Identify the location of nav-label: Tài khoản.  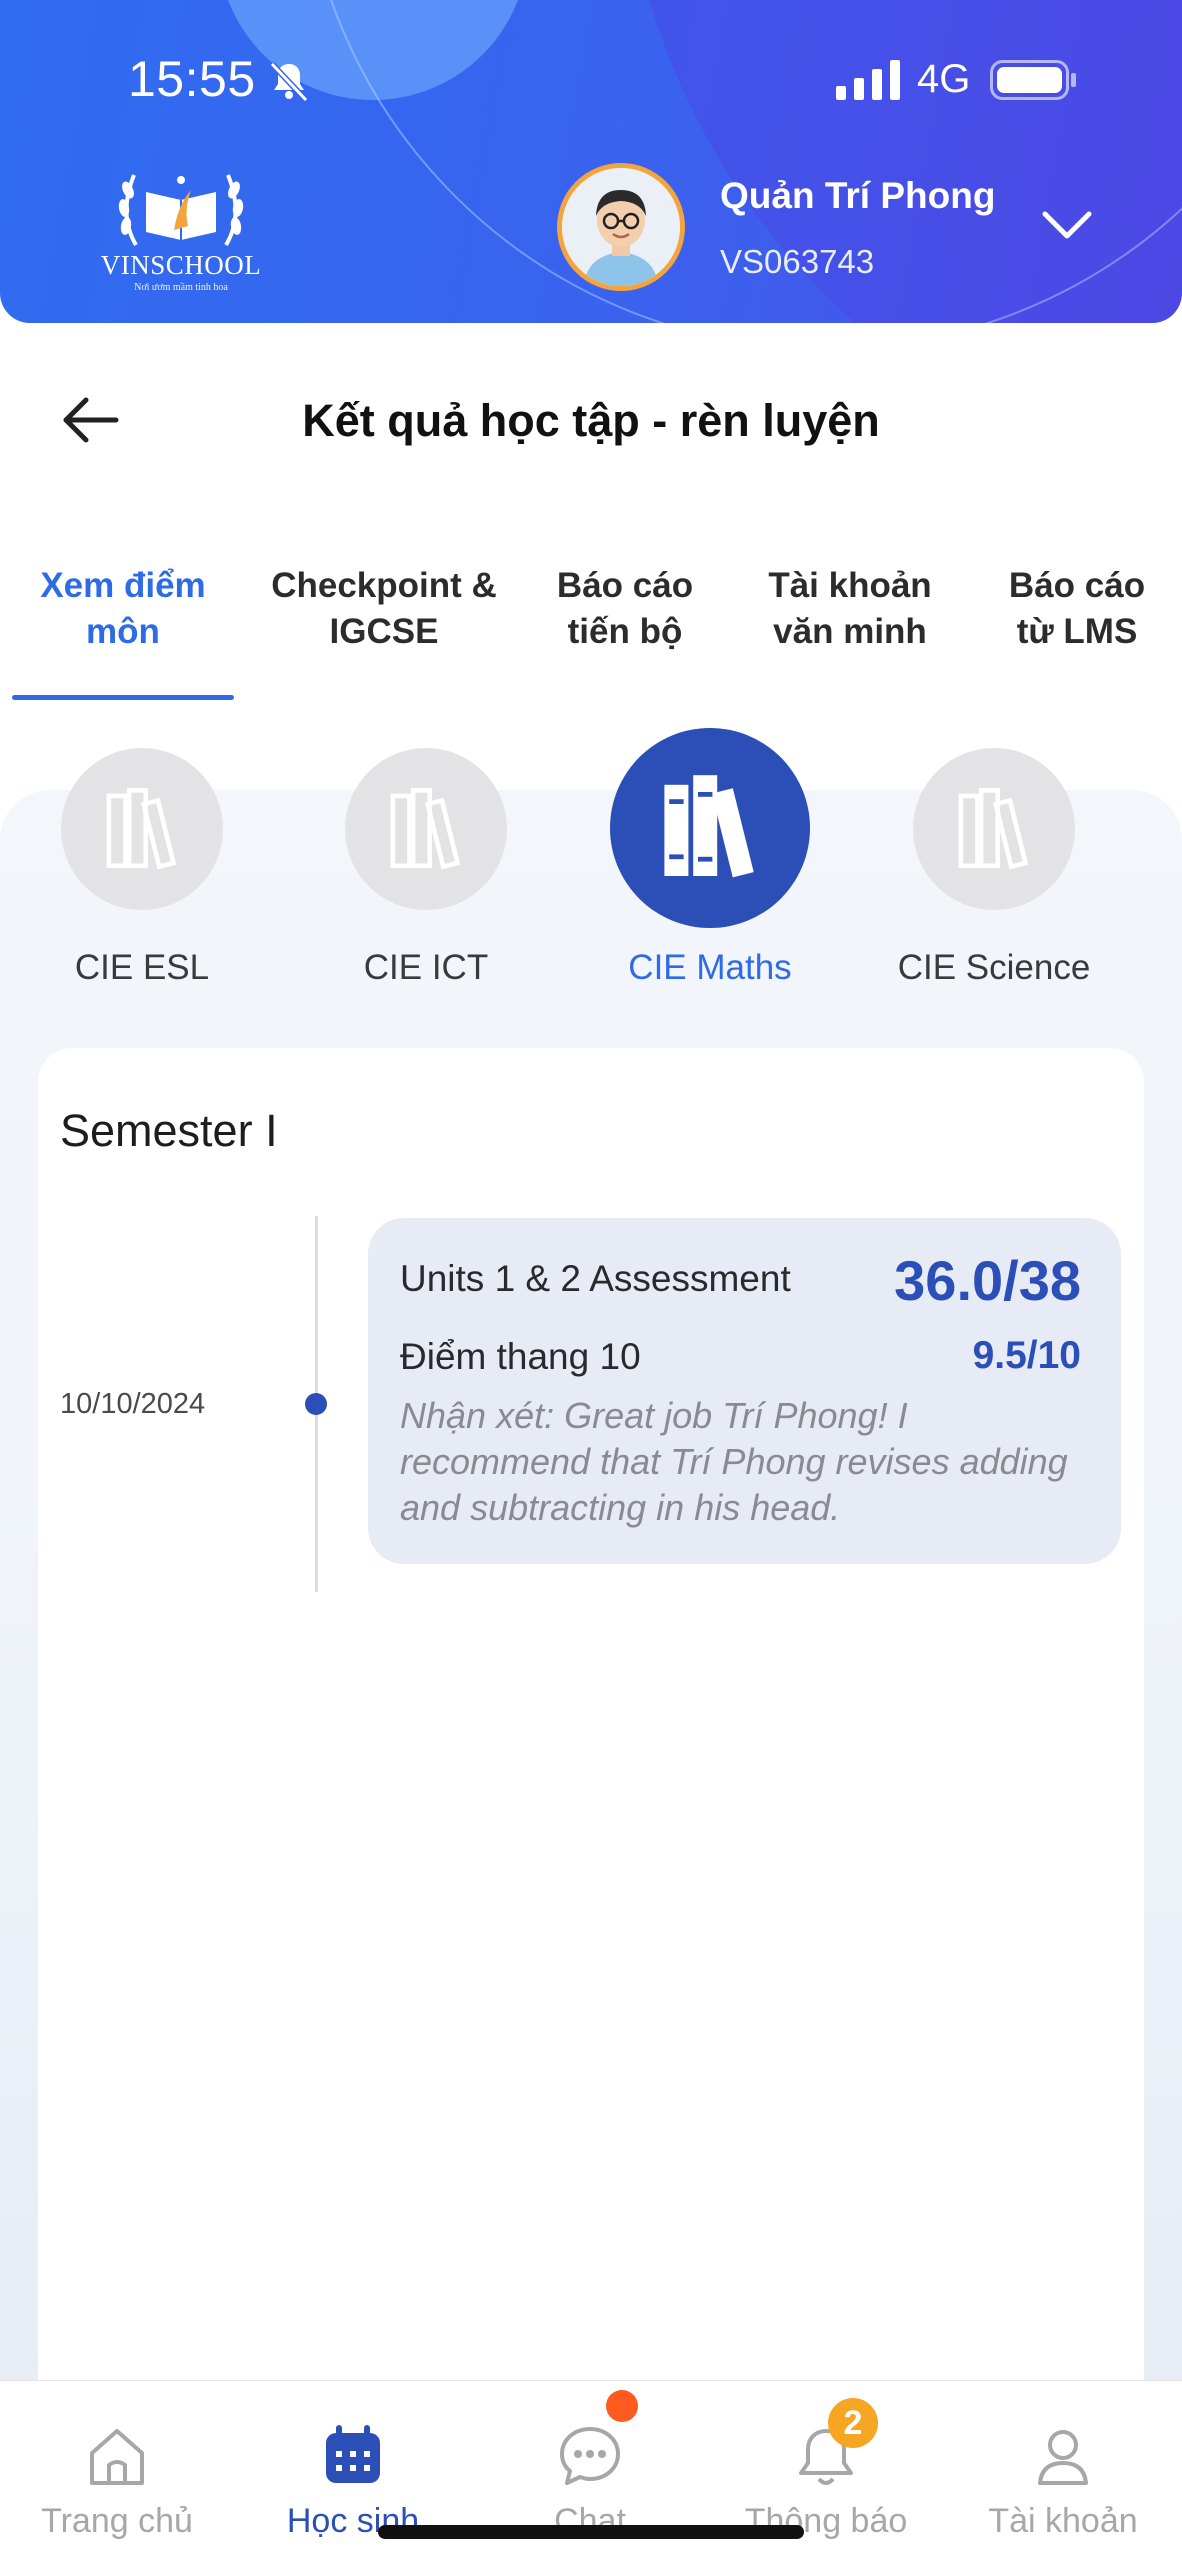
(1063, 2521).